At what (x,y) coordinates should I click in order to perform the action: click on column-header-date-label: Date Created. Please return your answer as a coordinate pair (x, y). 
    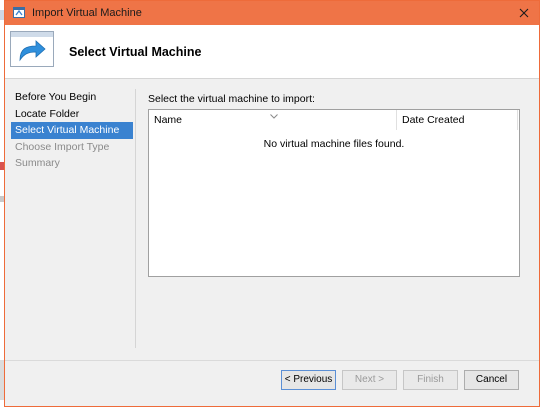
    Looking at the image, I should click on (433, 120).